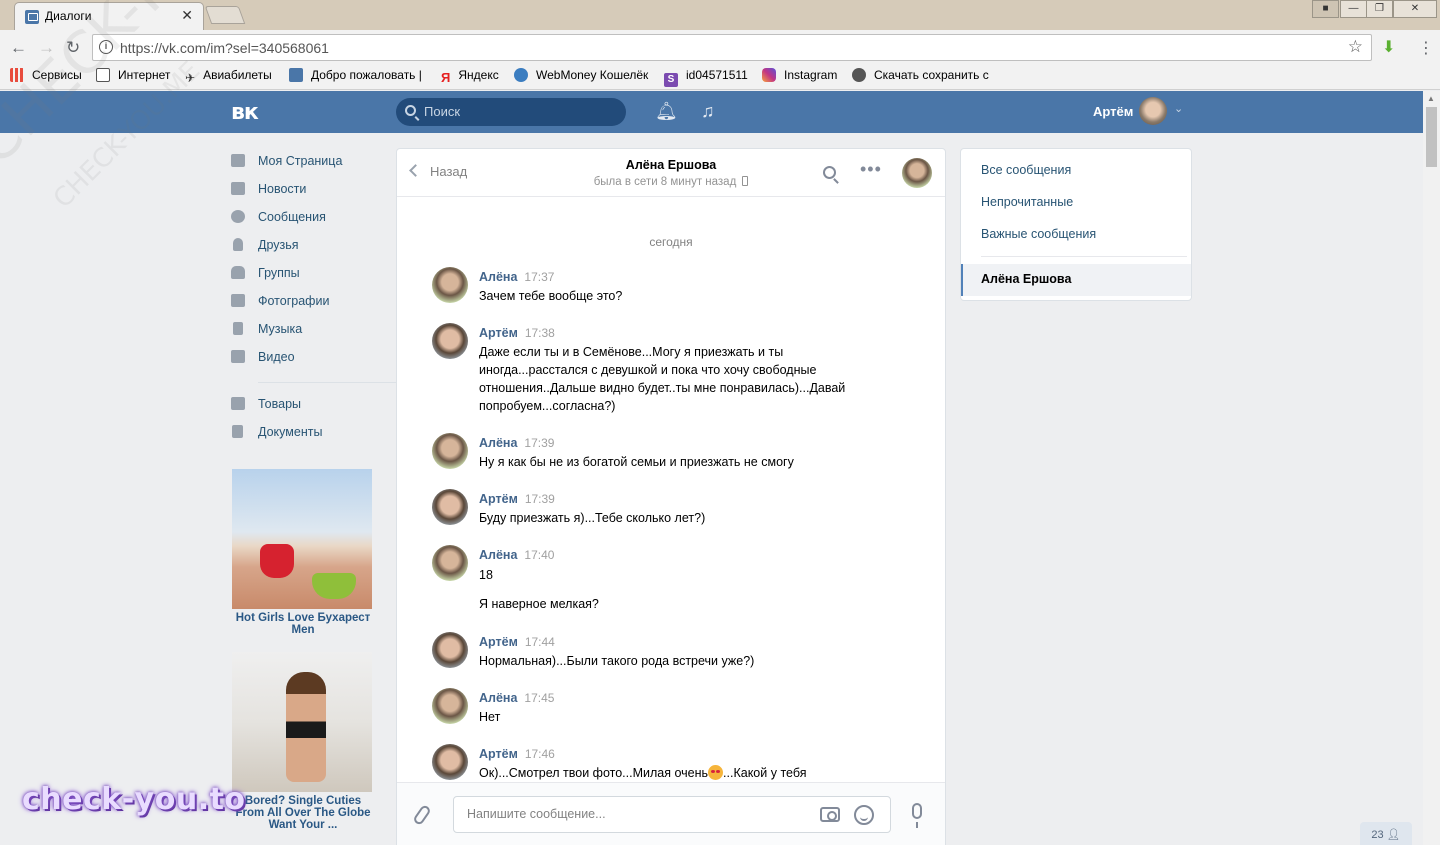  What do you see at coordinates (304, 274) in the screenshot?
I see `menu-item-groups: Группы` at bounding box center [304, 274].